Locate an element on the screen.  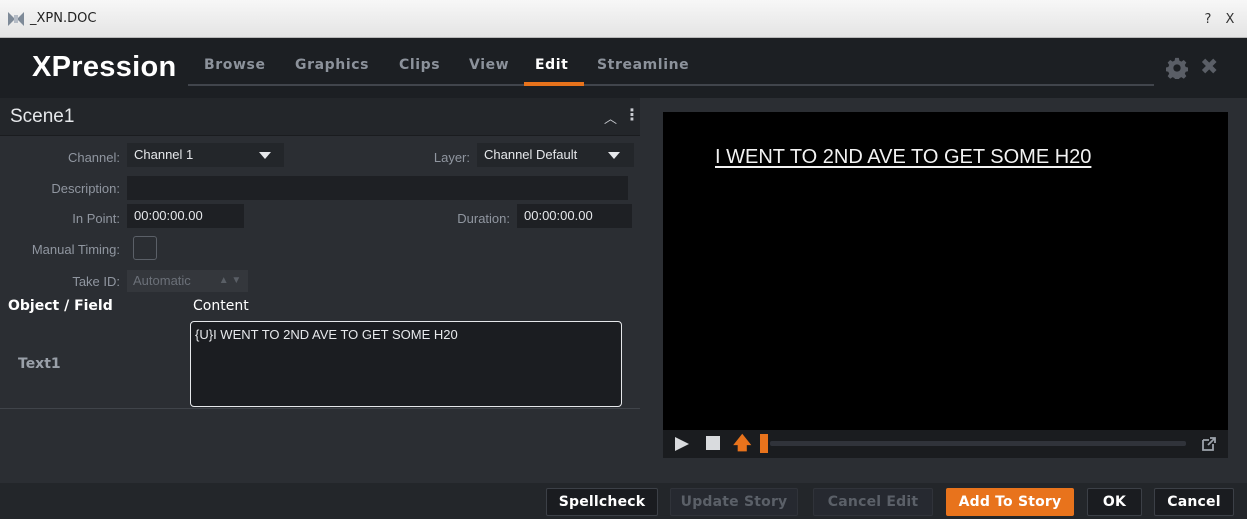
takeid-label: Take ID: is located at coordinates (96, 281).